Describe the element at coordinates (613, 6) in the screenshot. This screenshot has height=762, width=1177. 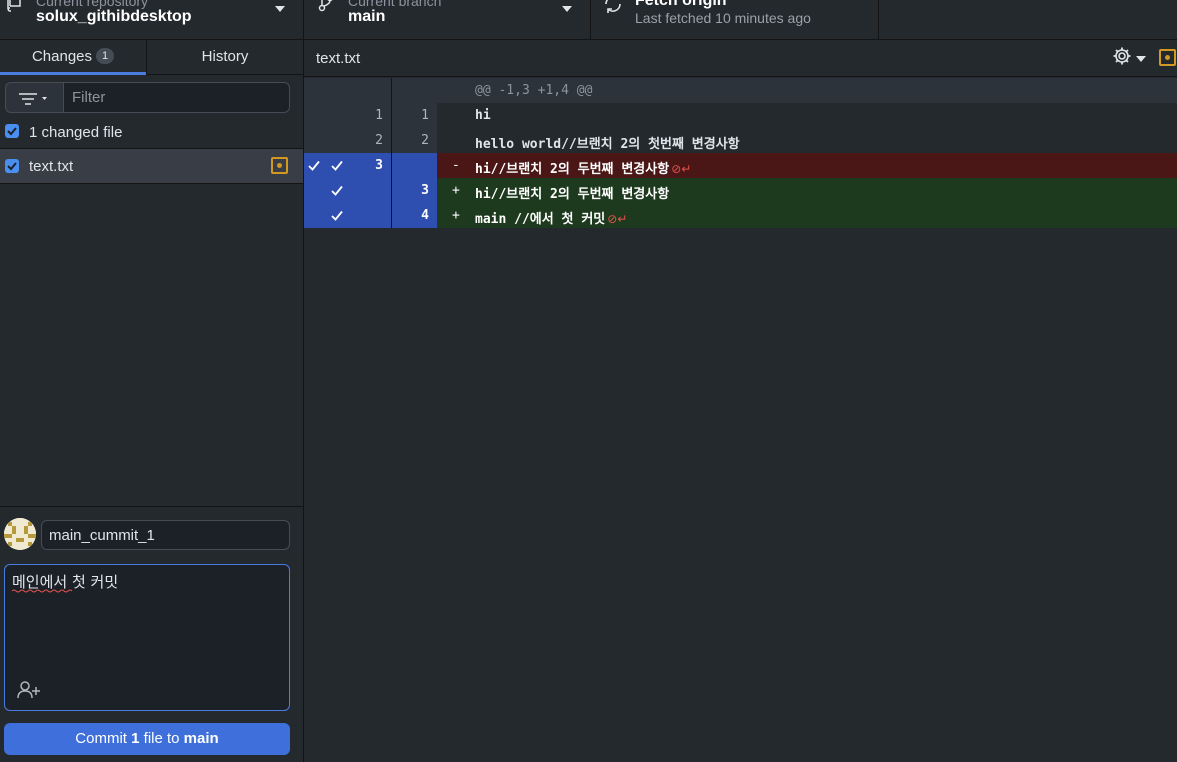
I see `sync-icon` at that location.